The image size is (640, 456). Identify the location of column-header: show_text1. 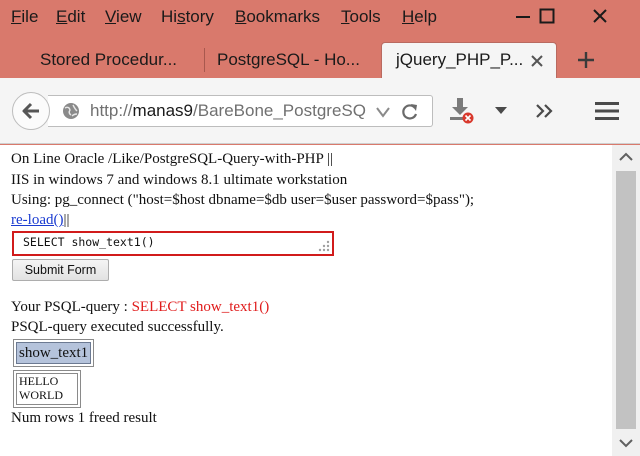
(53, 353).